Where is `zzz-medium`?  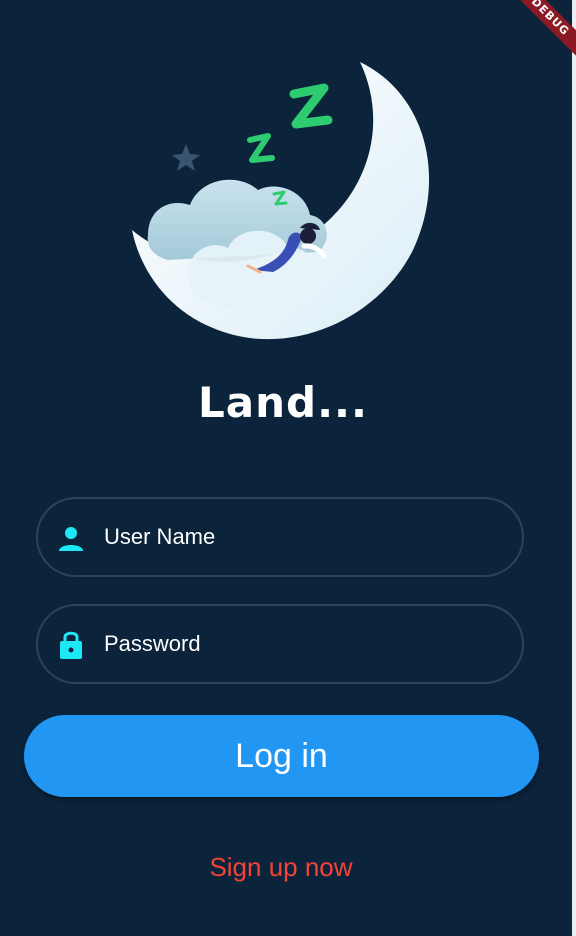 zzz-medium is located at coordinates (261, 148).